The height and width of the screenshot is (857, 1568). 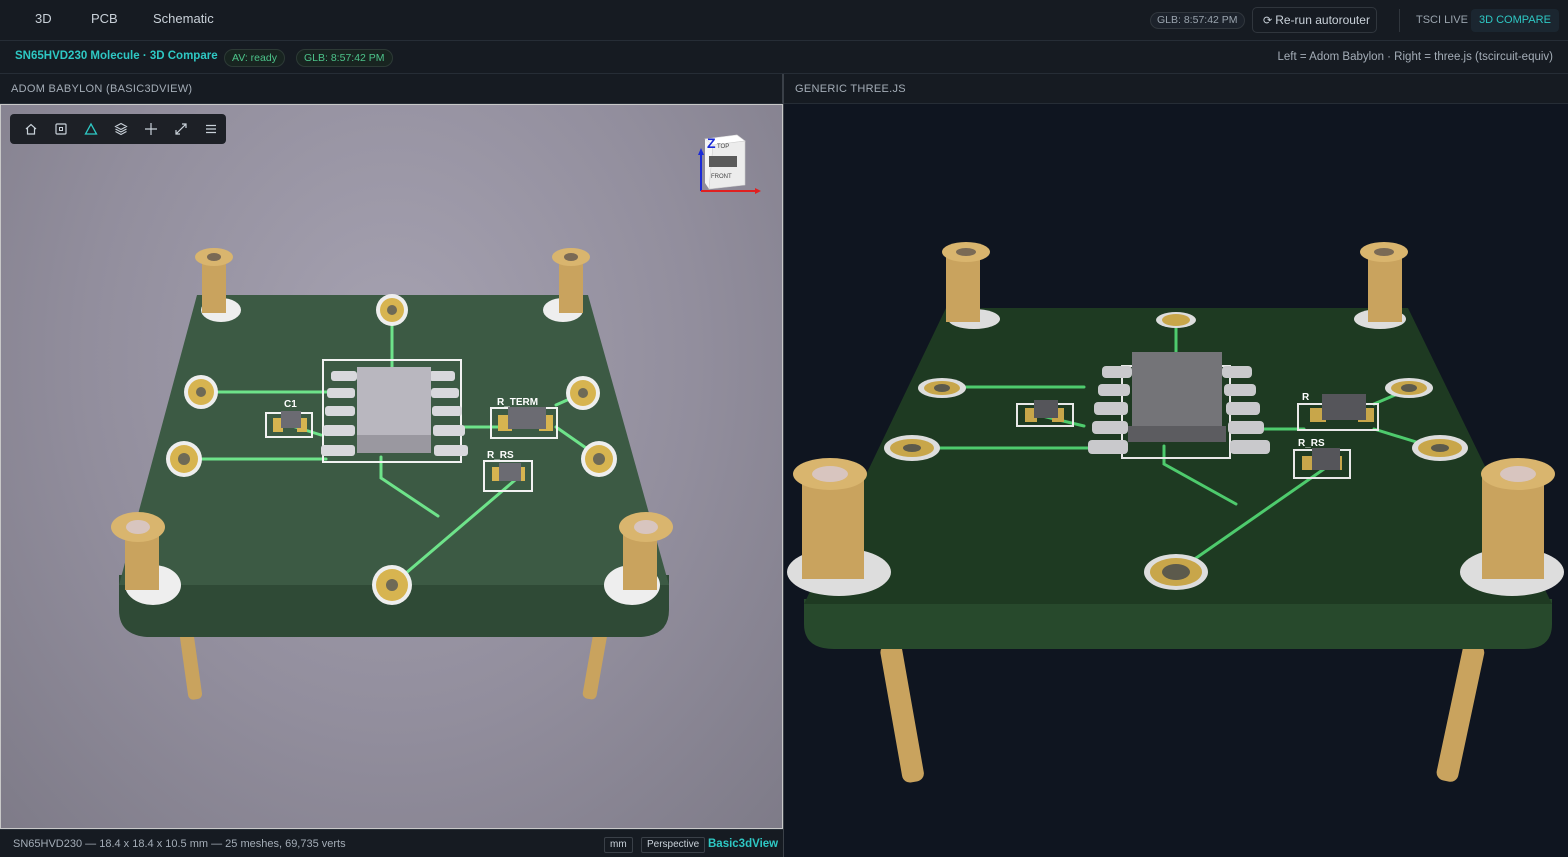 What do you see at coordinates (721, 177) in the screenshot?
I see `cube-front-label: FRONT` at bounding box center [721, 177].